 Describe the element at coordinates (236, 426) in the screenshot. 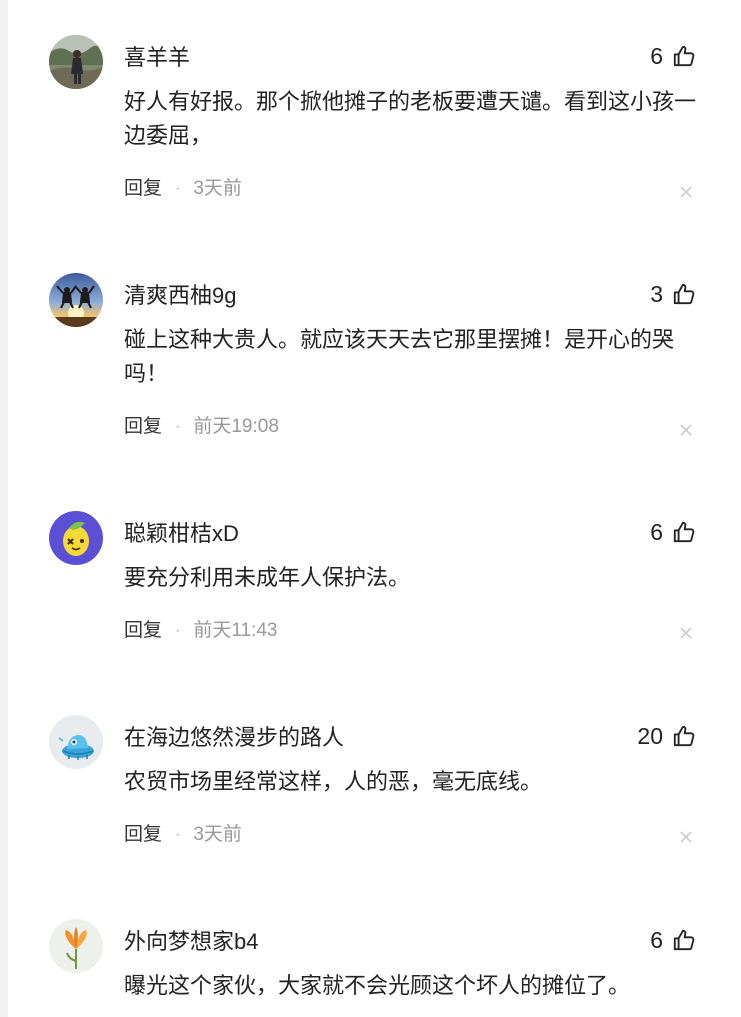

I see `comment-time: 前天19:08` at that location.